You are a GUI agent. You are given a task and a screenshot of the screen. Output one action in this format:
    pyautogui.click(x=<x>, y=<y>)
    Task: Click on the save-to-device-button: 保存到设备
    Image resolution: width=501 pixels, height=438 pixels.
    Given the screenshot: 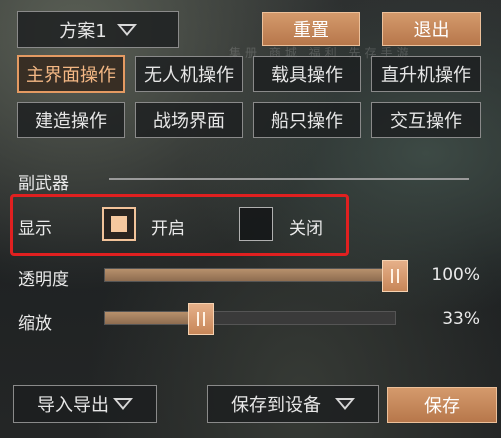 What is the action you would take?
    pyautogui.click(x=293, y=404)
    